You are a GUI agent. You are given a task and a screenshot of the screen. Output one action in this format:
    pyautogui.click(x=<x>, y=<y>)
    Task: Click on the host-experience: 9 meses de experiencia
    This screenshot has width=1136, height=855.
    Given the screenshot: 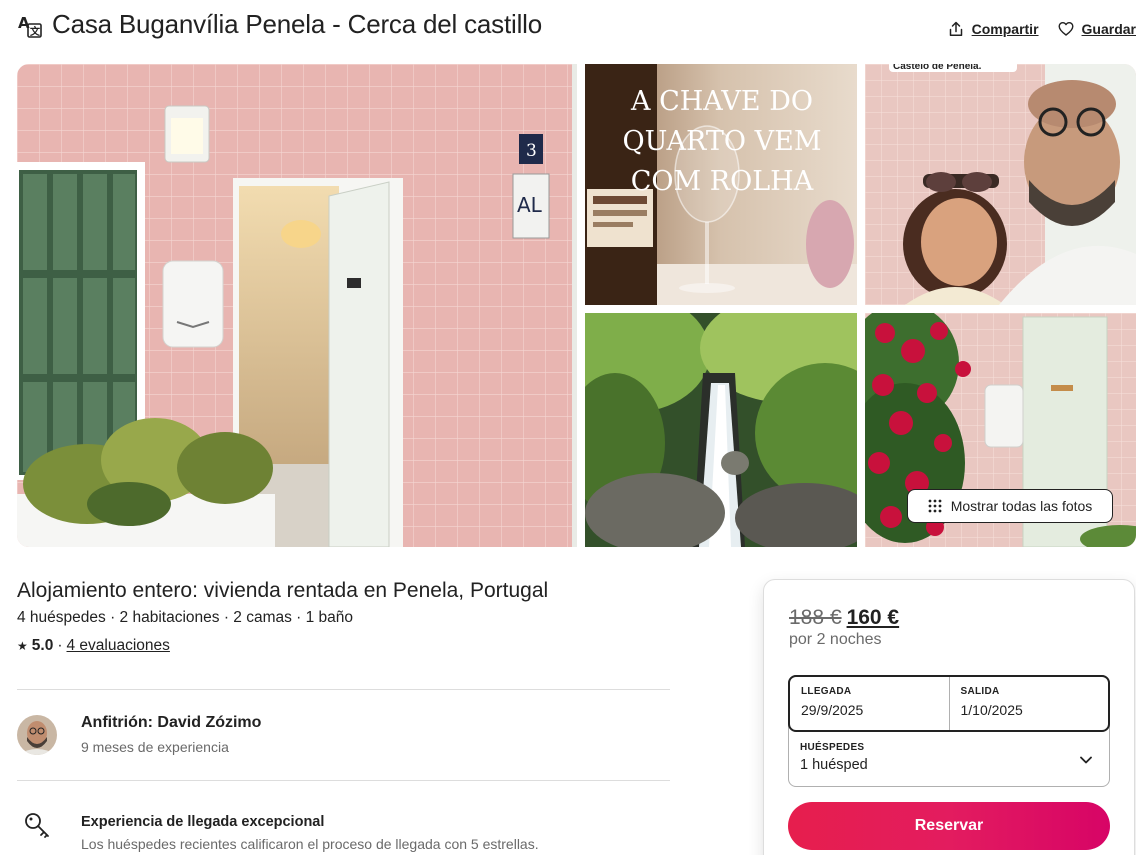 What is the action you would take?
    pyautogui.click(x=155, y=747)
    